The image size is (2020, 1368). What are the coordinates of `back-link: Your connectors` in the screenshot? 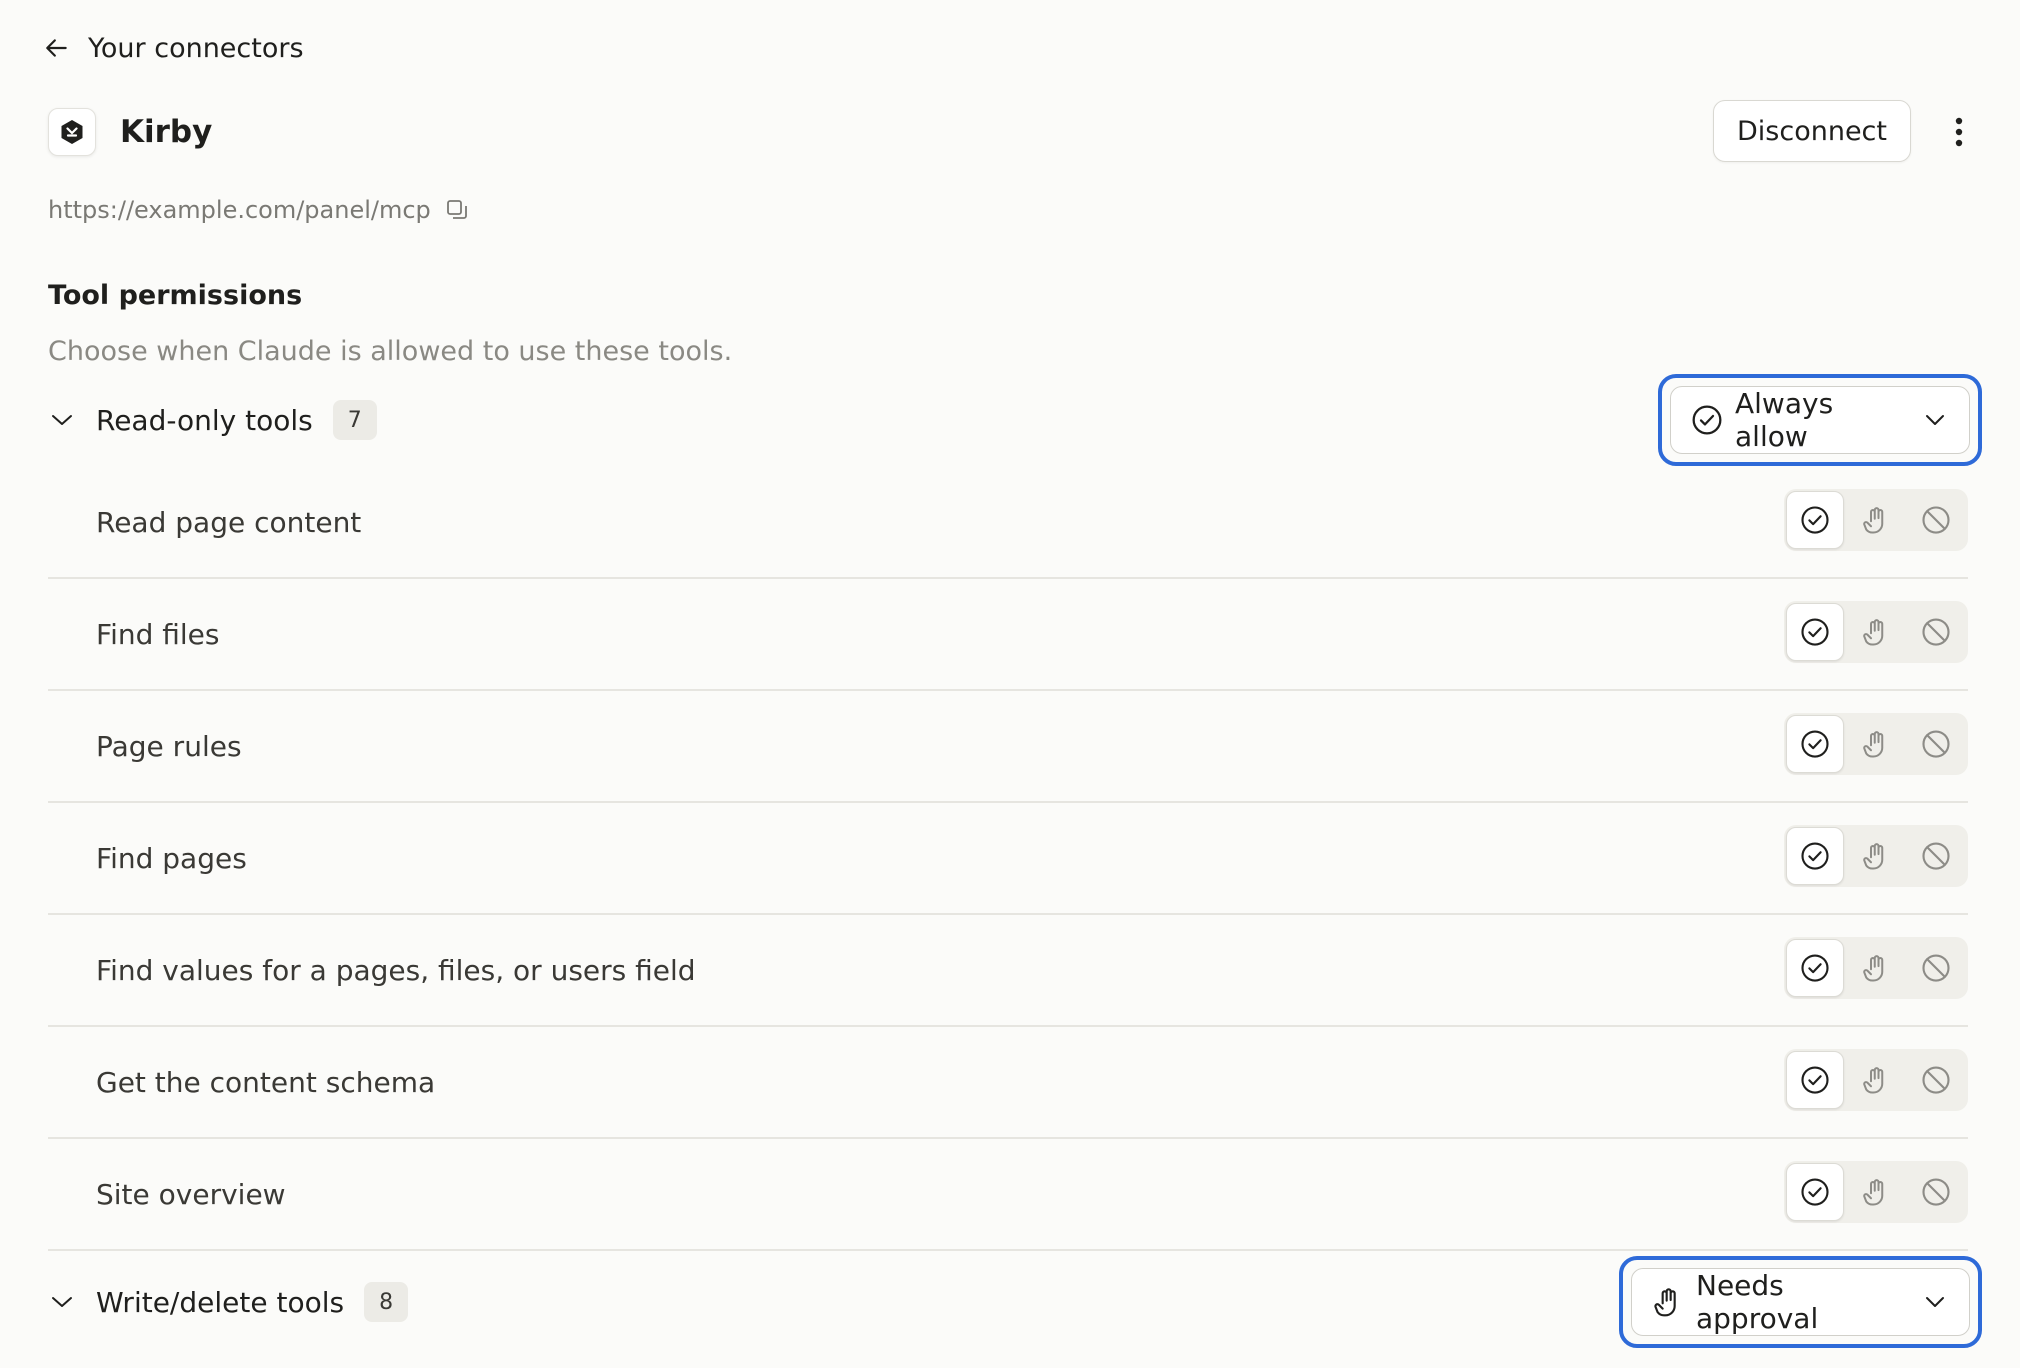 It's located at (174, 48).